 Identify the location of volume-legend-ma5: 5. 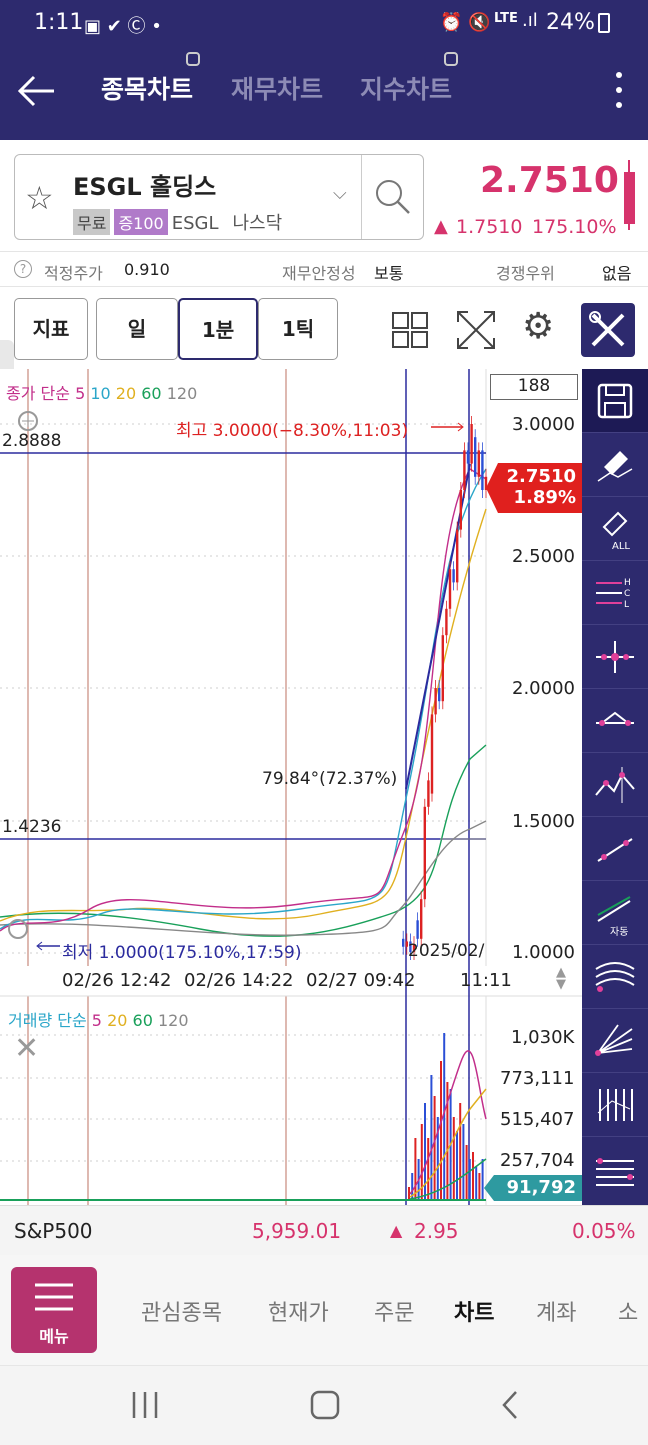
(96, 1020).